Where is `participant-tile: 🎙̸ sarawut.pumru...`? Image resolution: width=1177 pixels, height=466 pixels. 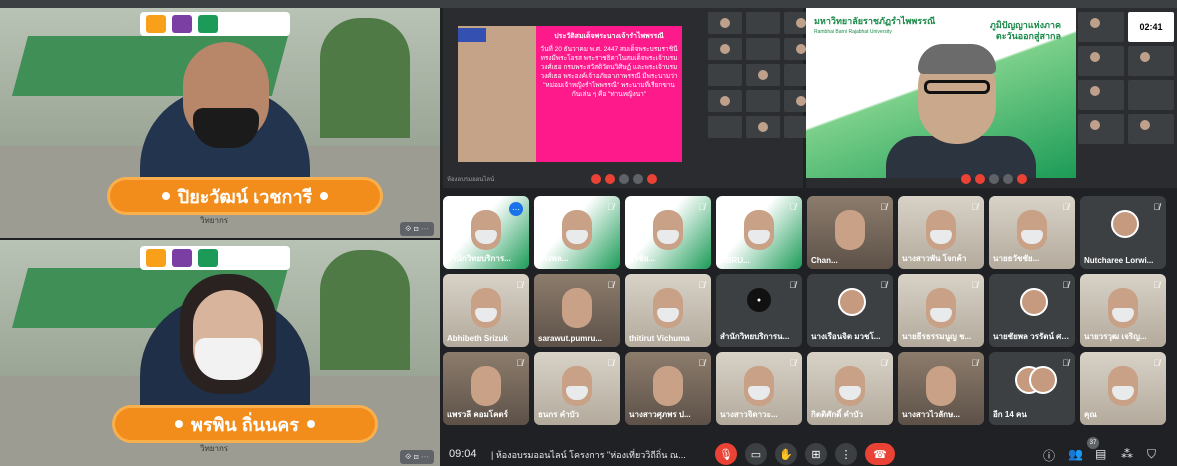
participant-tile: 🎙̸ sarawut.pumru... is located at coordinates (577, 310).